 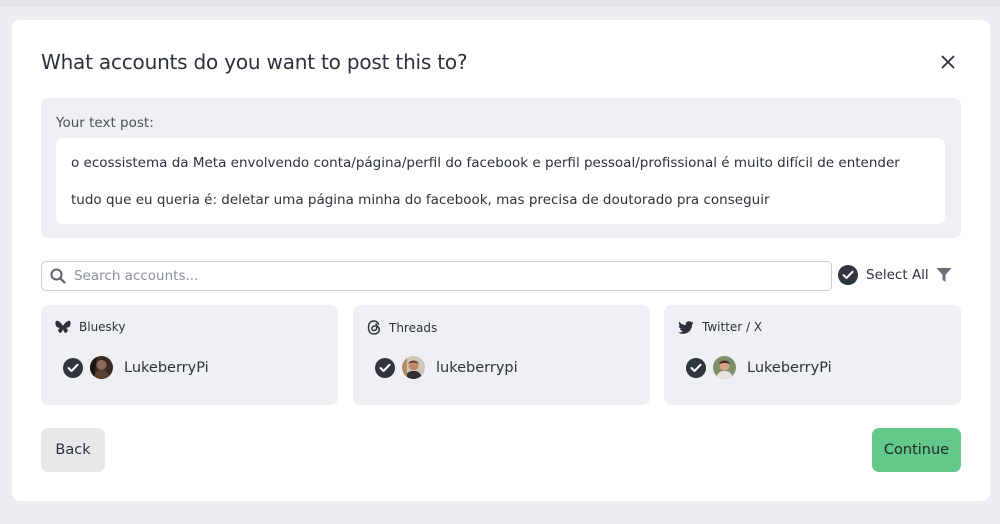 I want to click on select-all-label: Select All, so click(x=897, y=275).